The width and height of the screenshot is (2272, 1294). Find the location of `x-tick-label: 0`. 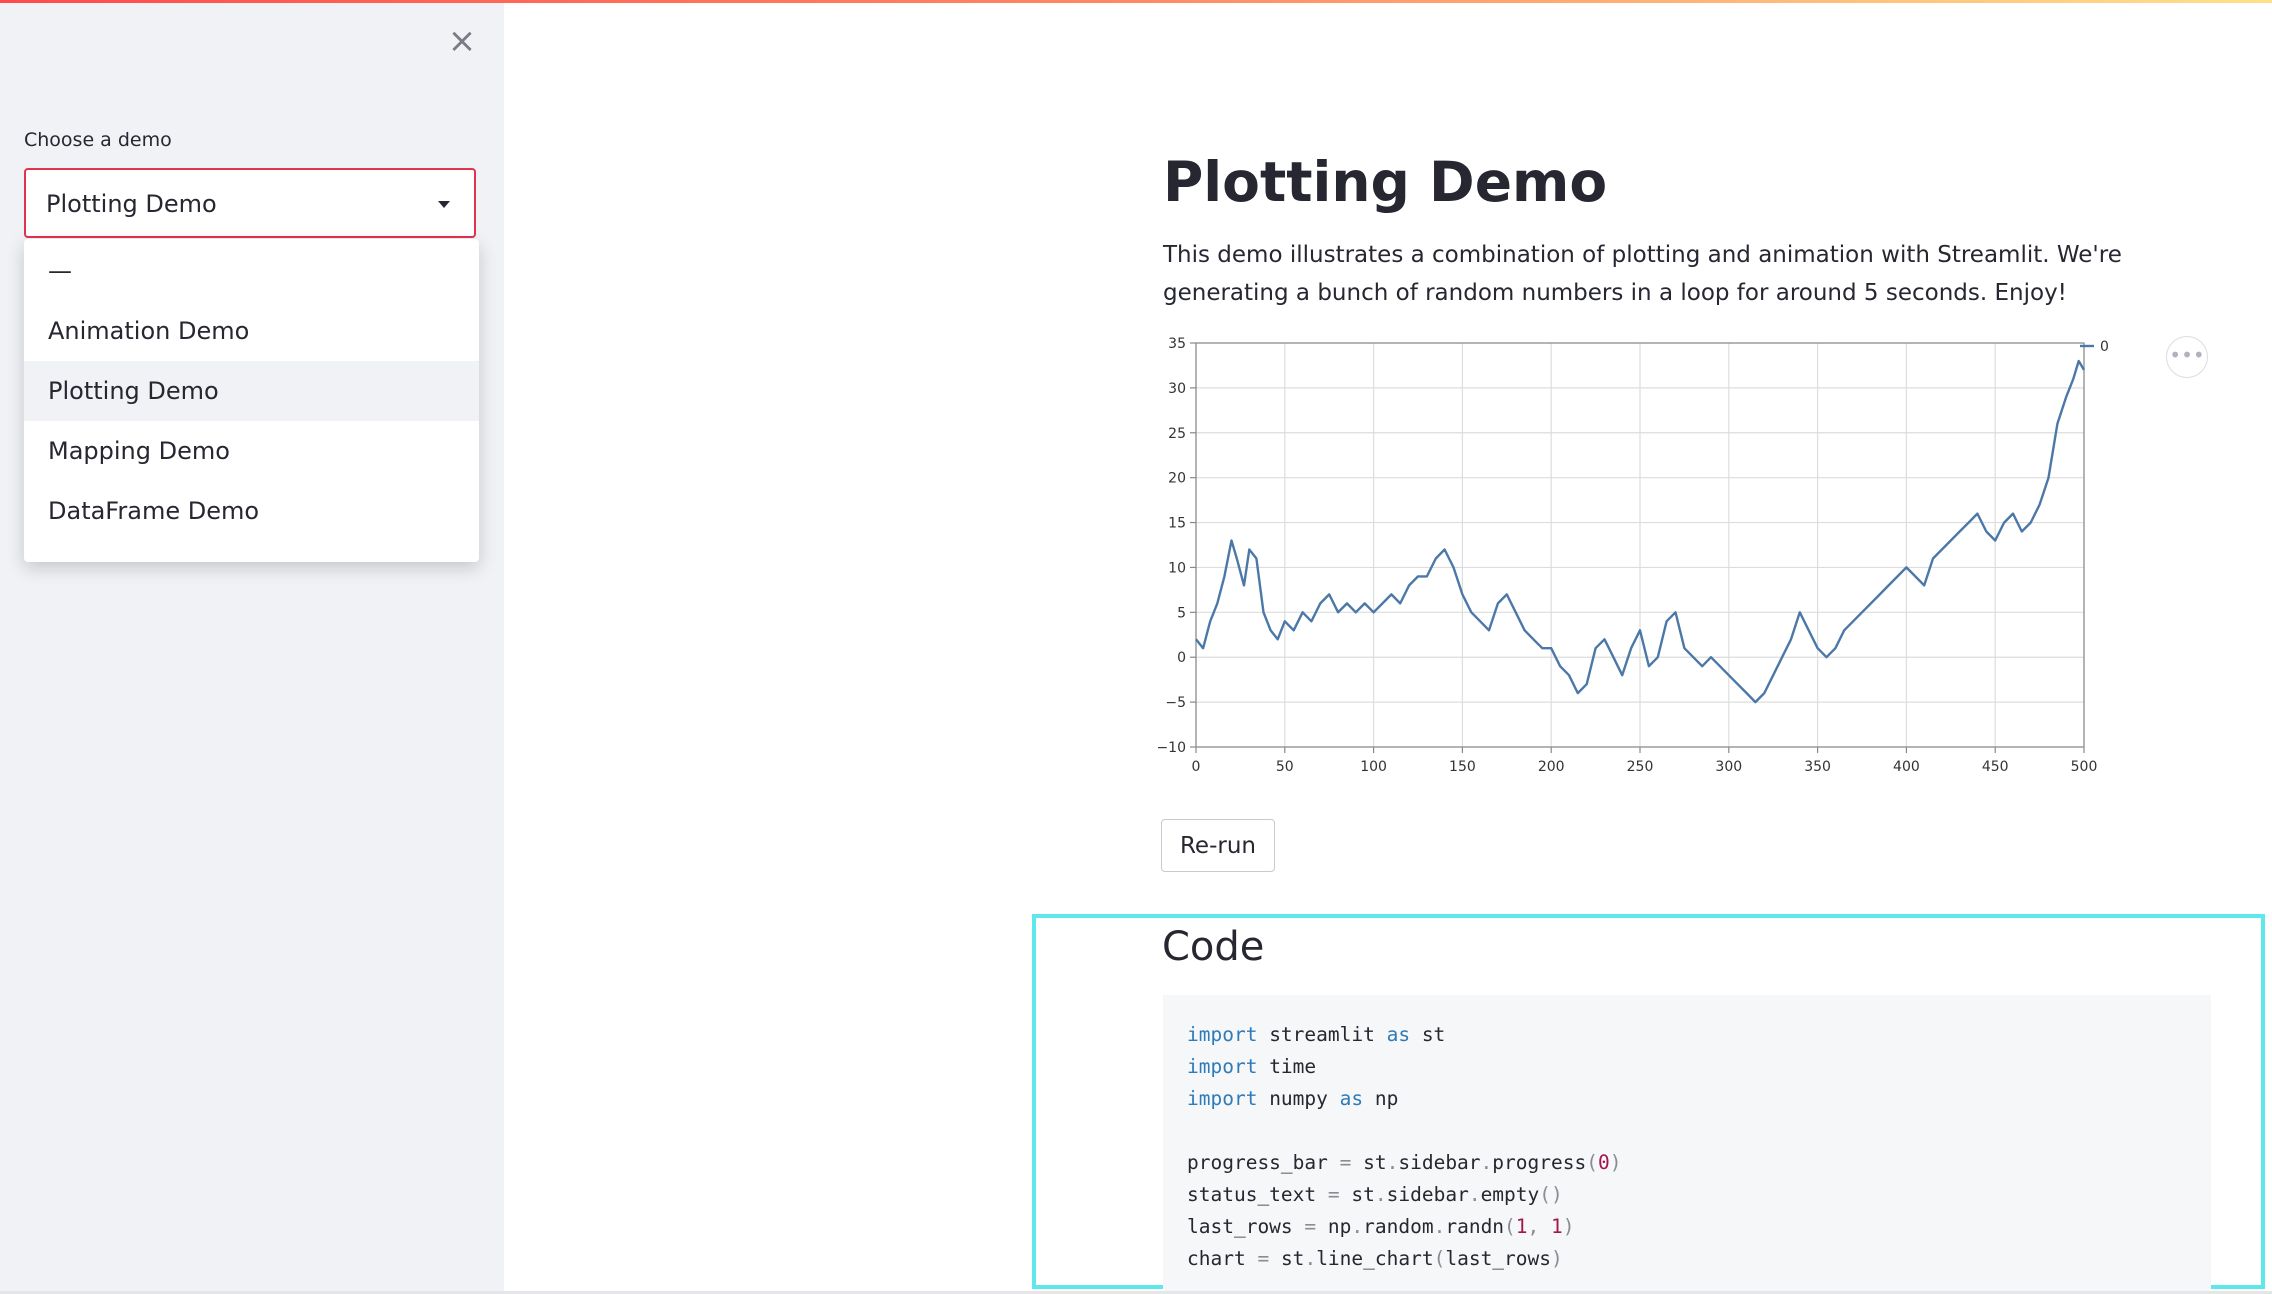

x-tick-label: 0 is located at coordinates (1196, 767).